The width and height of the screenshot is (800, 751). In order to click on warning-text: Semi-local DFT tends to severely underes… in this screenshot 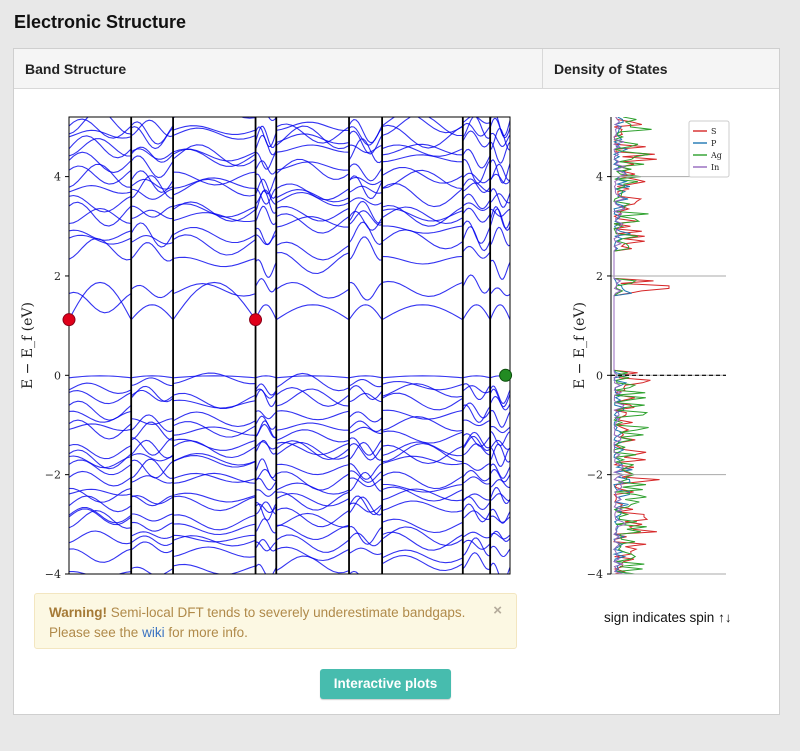, I will do `click(286, 612)`.